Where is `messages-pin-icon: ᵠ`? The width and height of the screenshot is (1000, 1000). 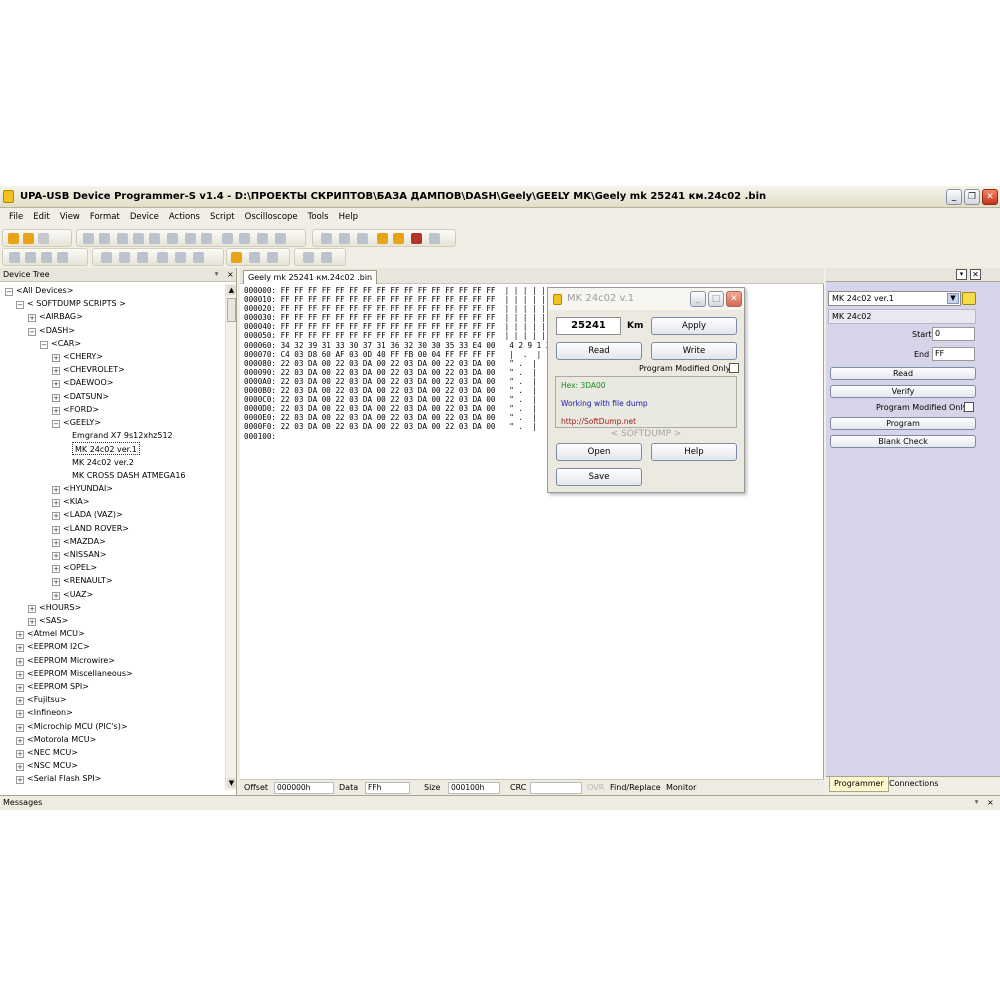
messages-pin-icon: ᵠ is located at coordinates (976, 803).